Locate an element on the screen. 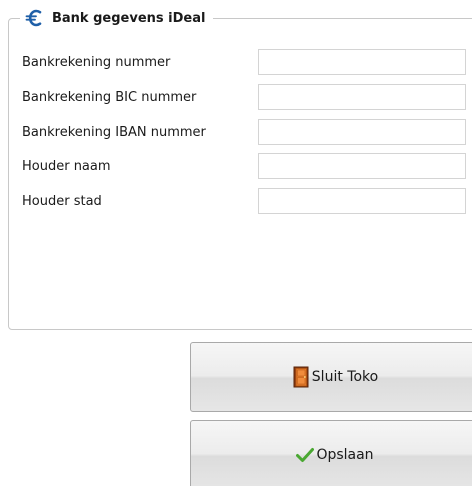 This screenshot has height=486, width=472. save-label: Opslaan is located at coordinates (345, 455).